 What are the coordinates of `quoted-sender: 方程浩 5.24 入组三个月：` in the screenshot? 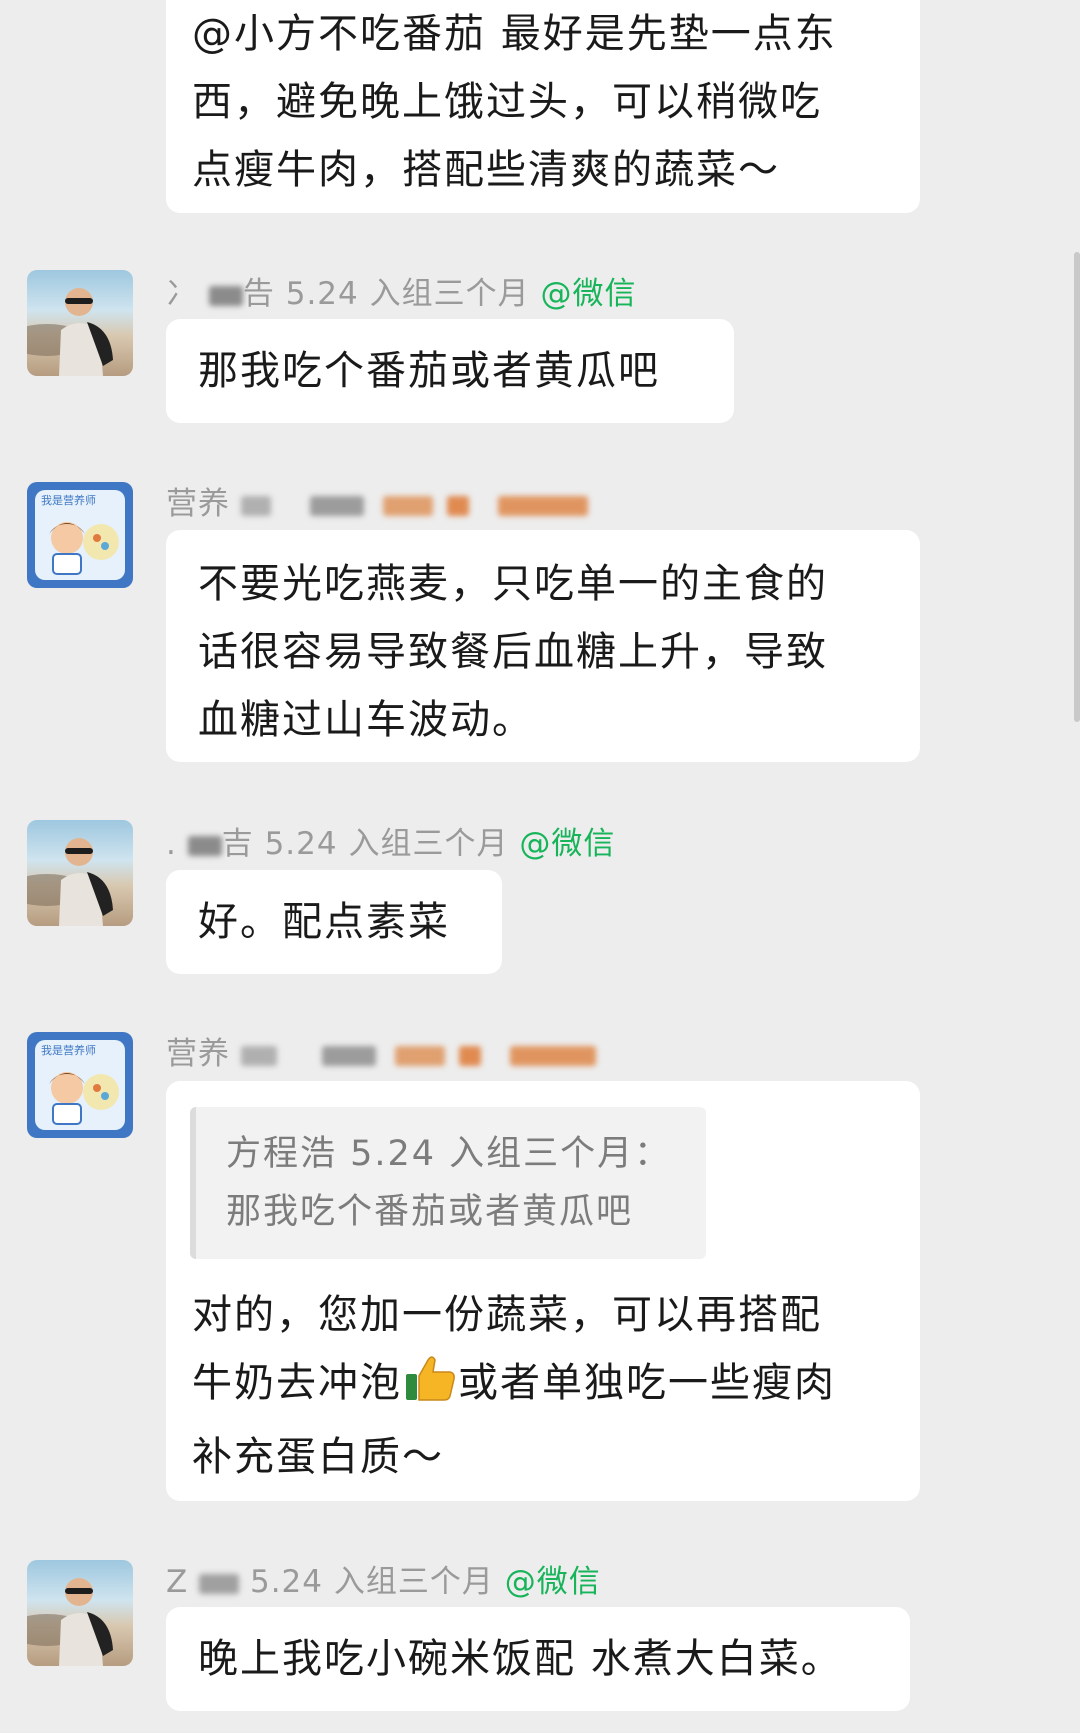 It's located at (449, 1154).